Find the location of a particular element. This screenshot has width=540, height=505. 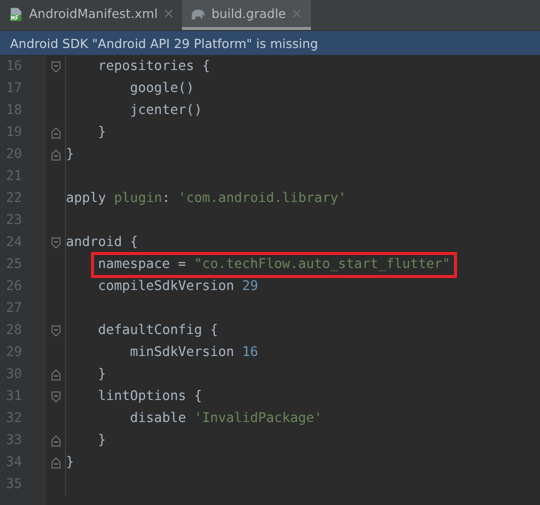

tab-label: build.gradle is located at coordinates (248, 13).